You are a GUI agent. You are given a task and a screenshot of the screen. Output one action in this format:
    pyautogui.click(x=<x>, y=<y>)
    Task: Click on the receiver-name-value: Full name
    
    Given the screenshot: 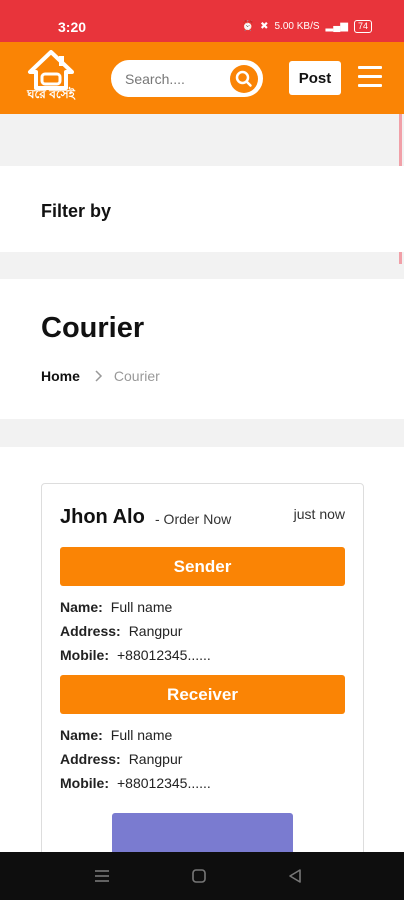 What is the action you would take?
    pyautogui.click(x=141, y=735)
    